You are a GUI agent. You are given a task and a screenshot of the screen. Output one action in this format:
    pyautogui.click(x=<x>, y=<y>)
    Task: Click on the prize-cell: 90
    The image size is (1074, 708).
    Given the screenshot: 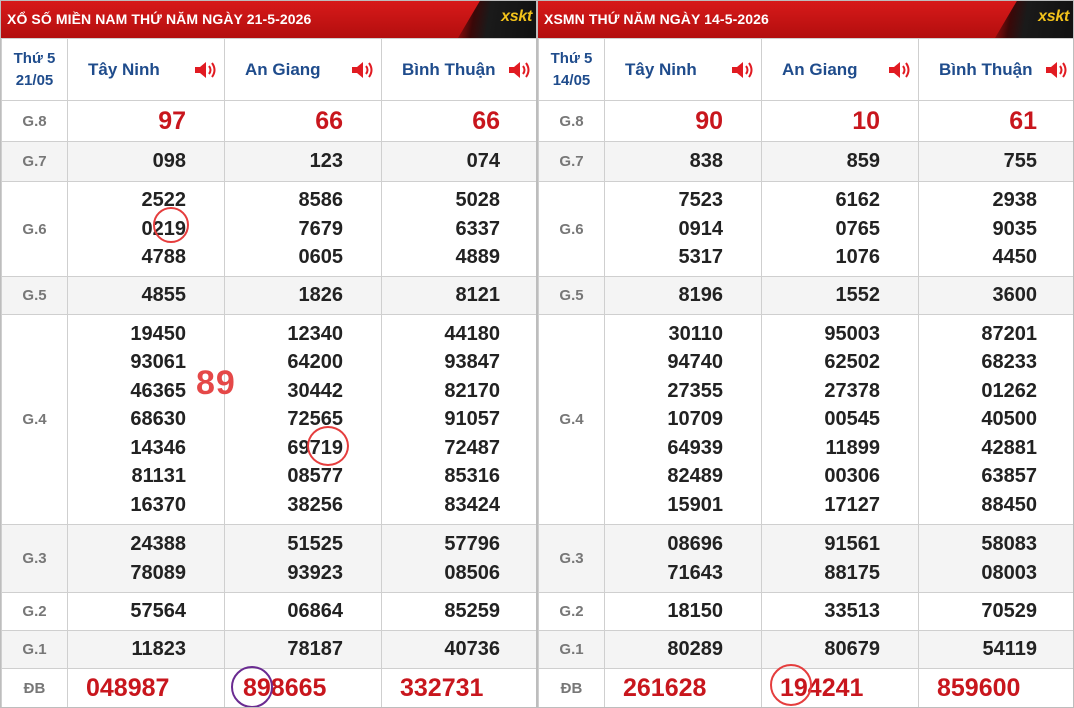 What is the action you would take?
    pyautogui.click(x=683, y=121)
    